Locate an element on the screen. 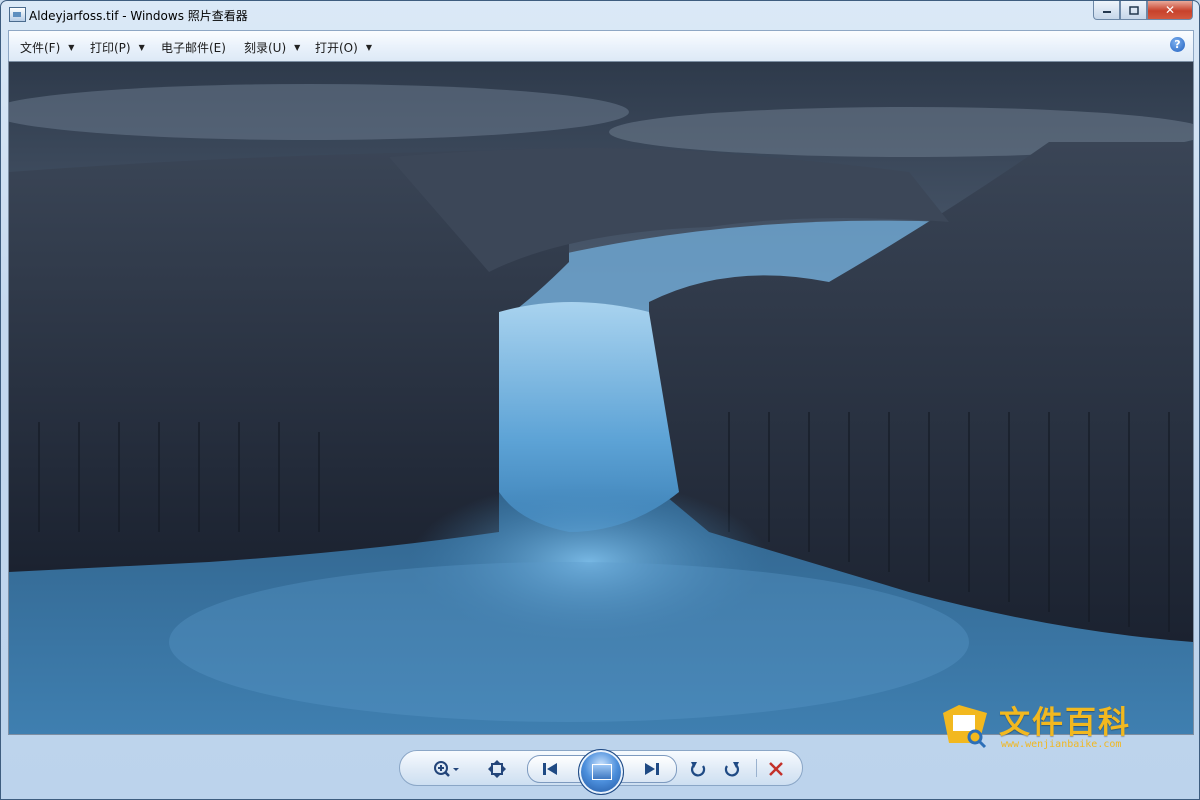 Image resolution: width=1200 pixels, height=800 pixels. help-icon: ? is located at coordinates (1177, 44).